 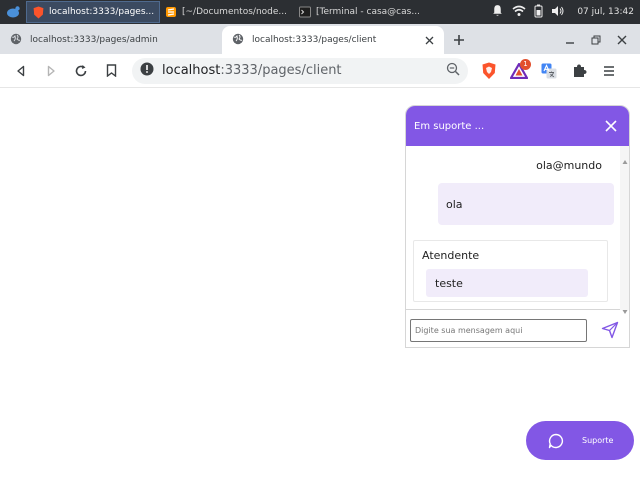 I want to click on site-info-icon, so click(x=147, y=70).